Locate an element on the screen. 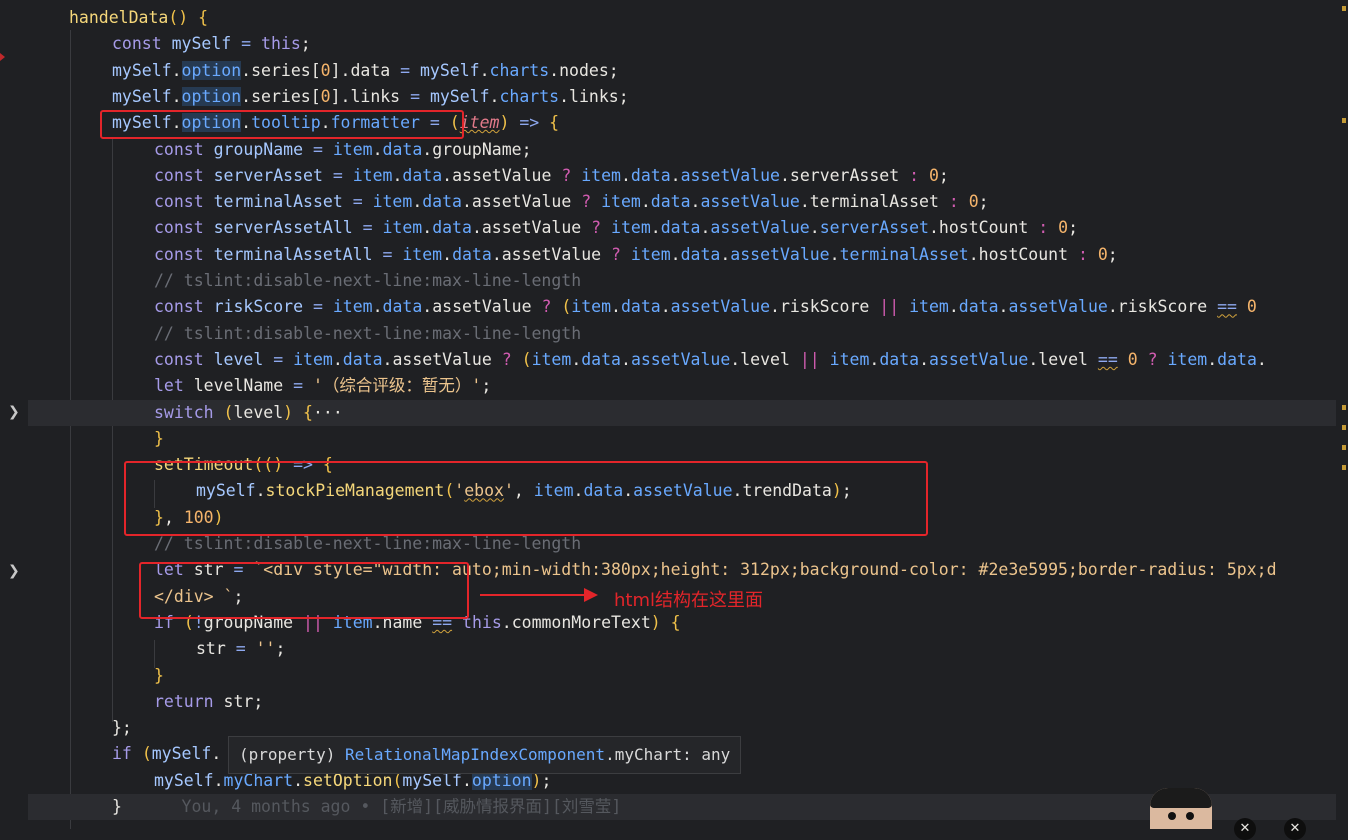 This screenshot has height=840, width=1348. code-token: .hostCount is located at coordinates (983, 228).